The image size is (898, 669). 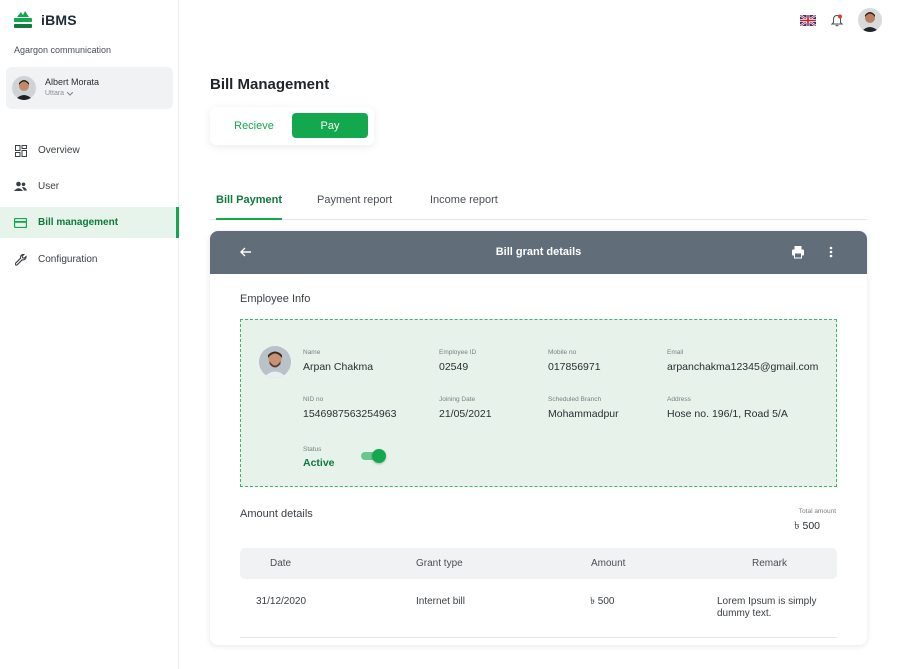 I want to click on app-name: iBMS, so click(x=59, y=20).